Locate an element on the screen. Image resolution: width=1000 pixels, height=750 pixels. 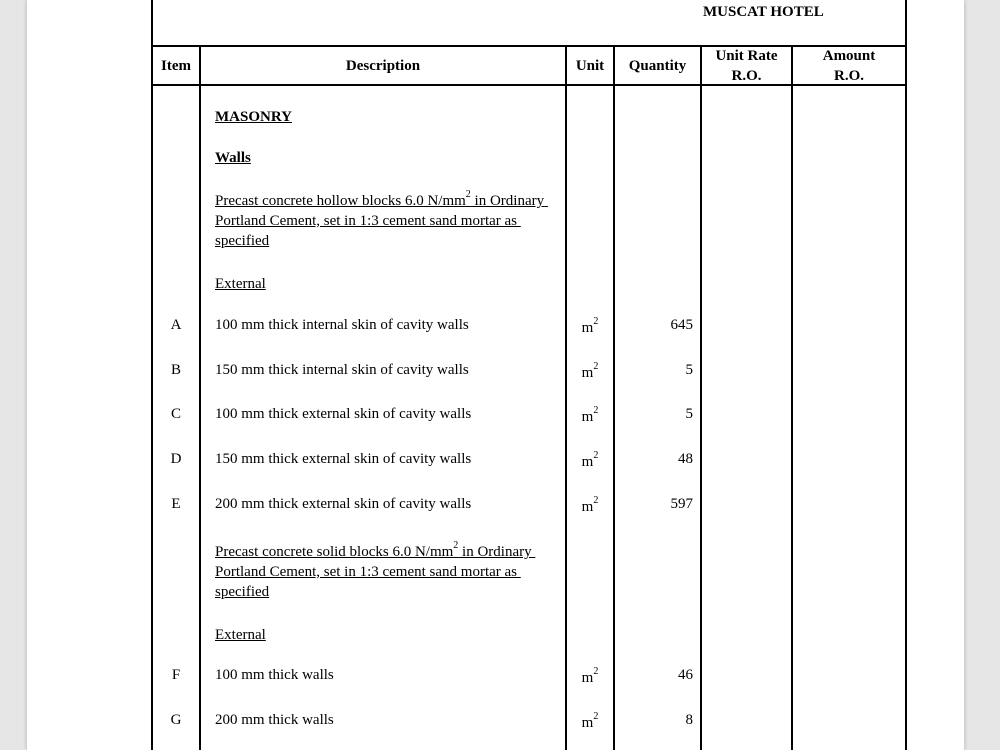
unit-rate-currency: R.O. is located at coordinates (746, 76).